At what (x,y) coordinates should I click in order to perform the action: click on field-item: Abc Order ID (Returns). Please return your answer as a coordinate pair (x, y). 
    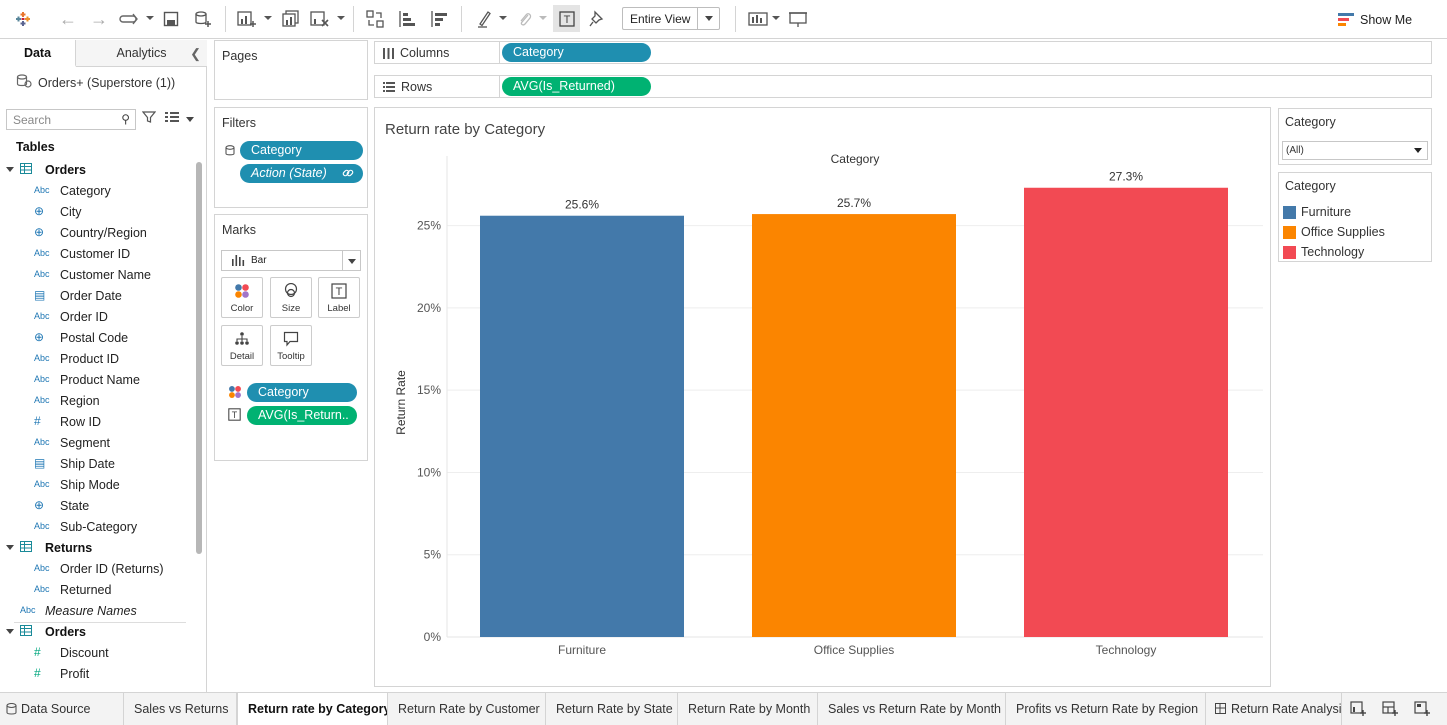
    Looking at the image, I should click on (96, 569).